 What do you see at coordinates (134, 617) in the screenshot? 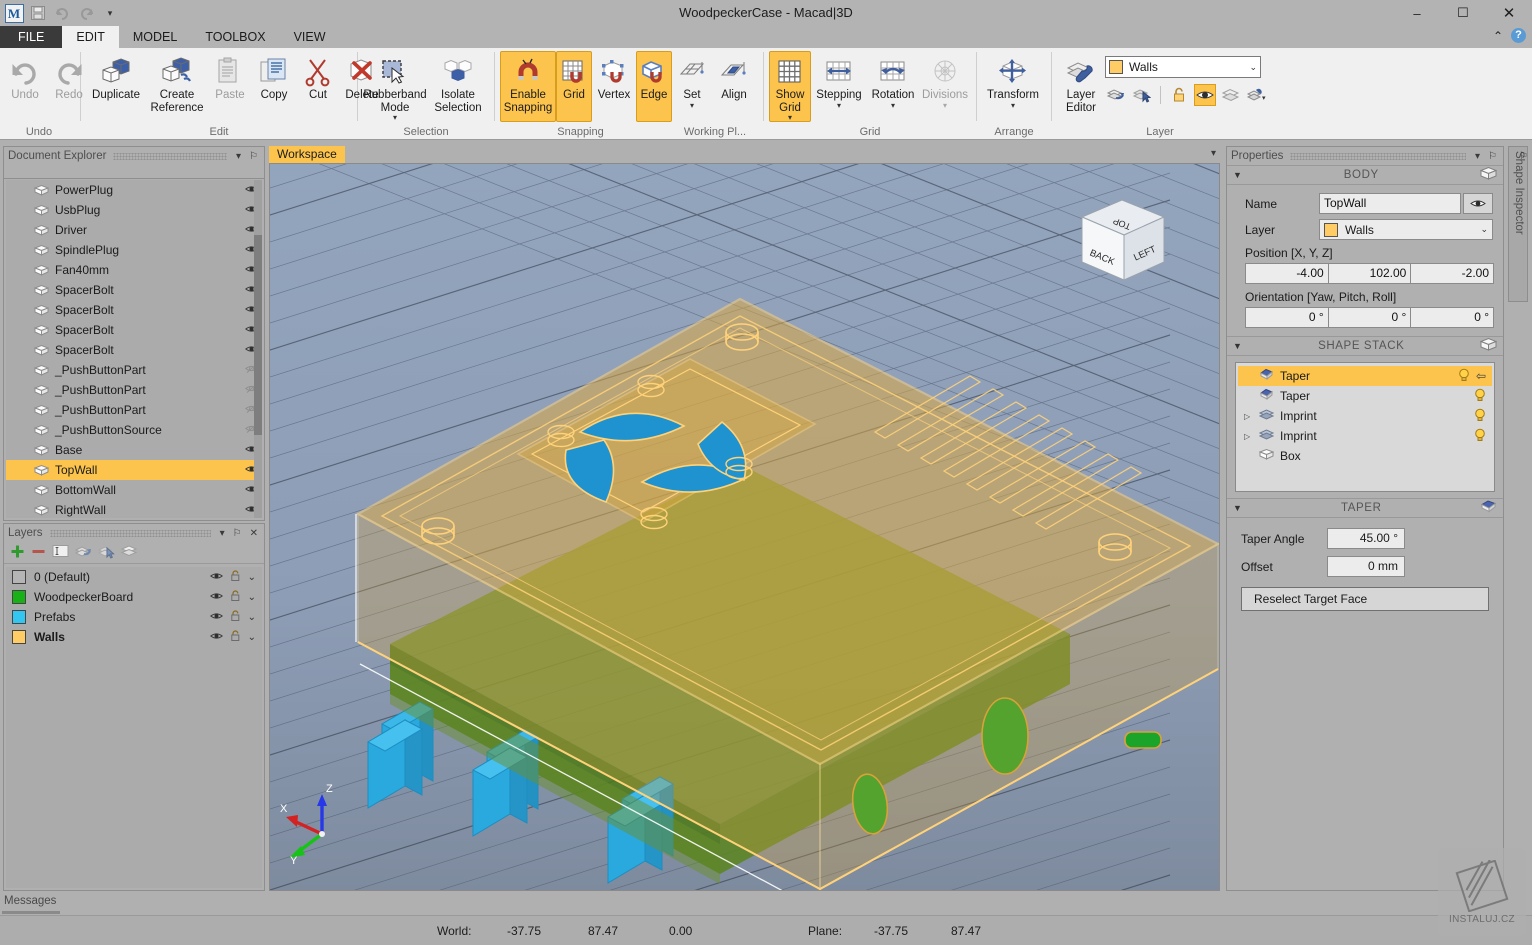
I see `layer-row: Prefabs ⌄` at bounding box center [134, 617].